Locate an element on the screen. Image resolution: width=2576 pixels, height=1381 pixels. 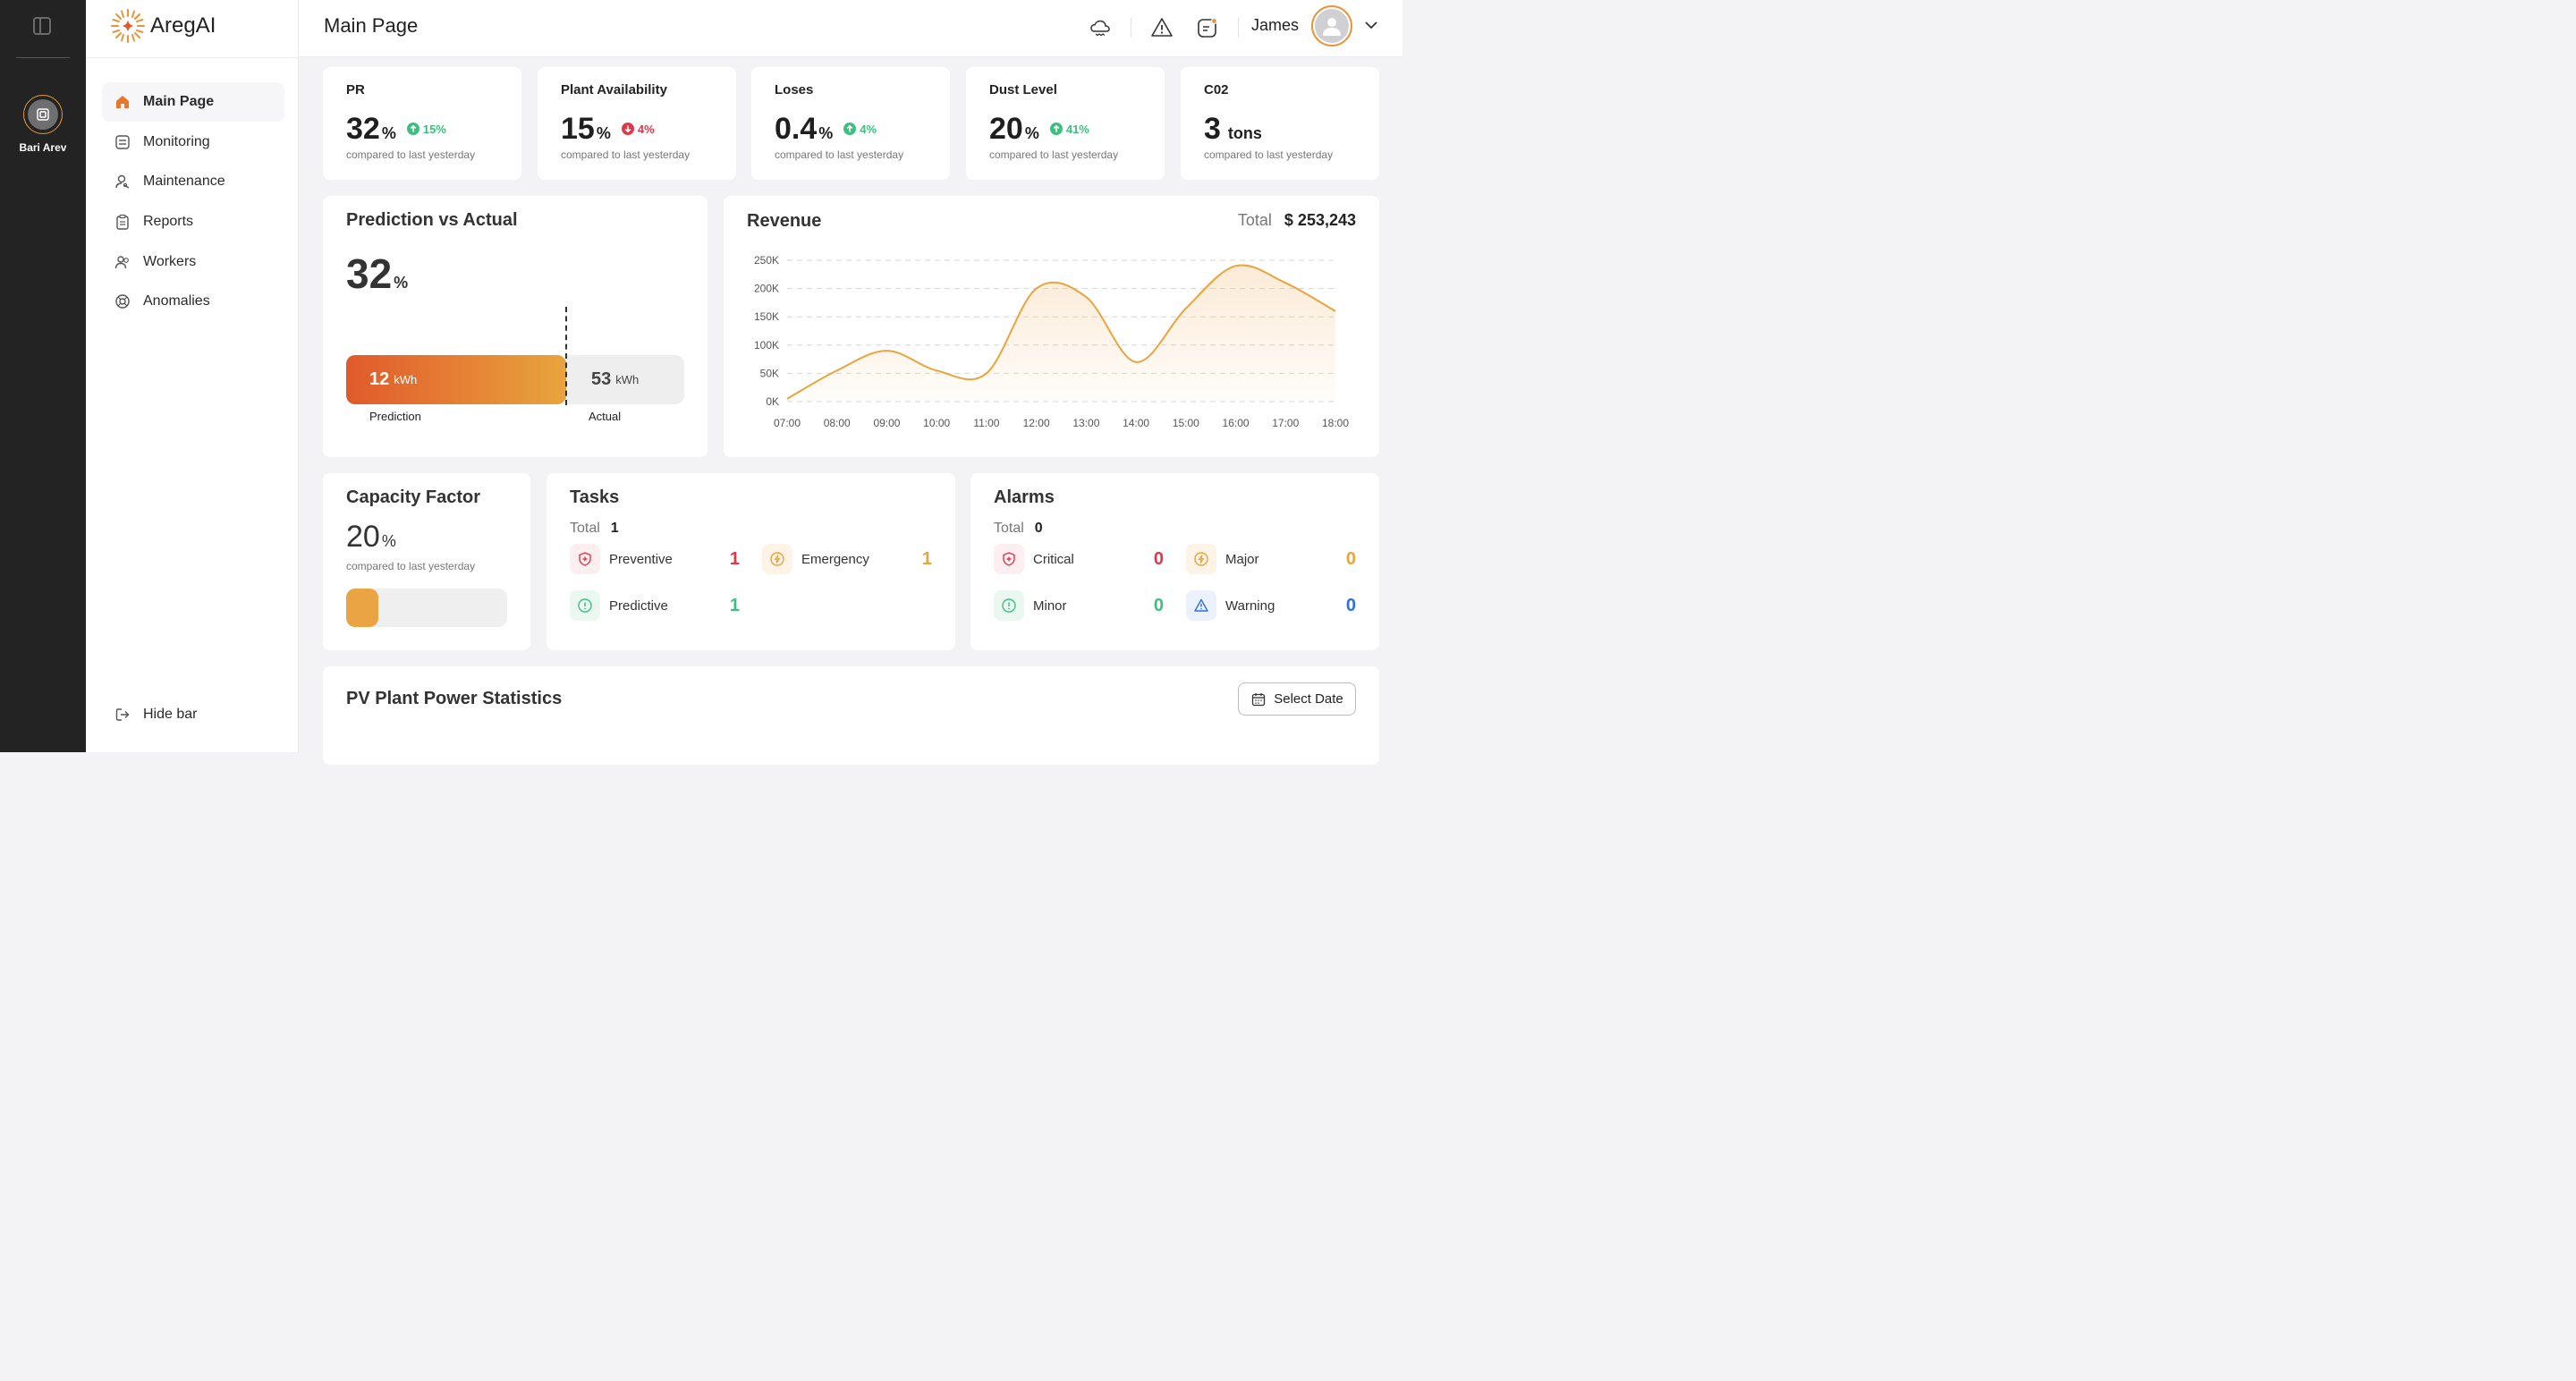
notification-icon is located at coordinates (1207, 27).